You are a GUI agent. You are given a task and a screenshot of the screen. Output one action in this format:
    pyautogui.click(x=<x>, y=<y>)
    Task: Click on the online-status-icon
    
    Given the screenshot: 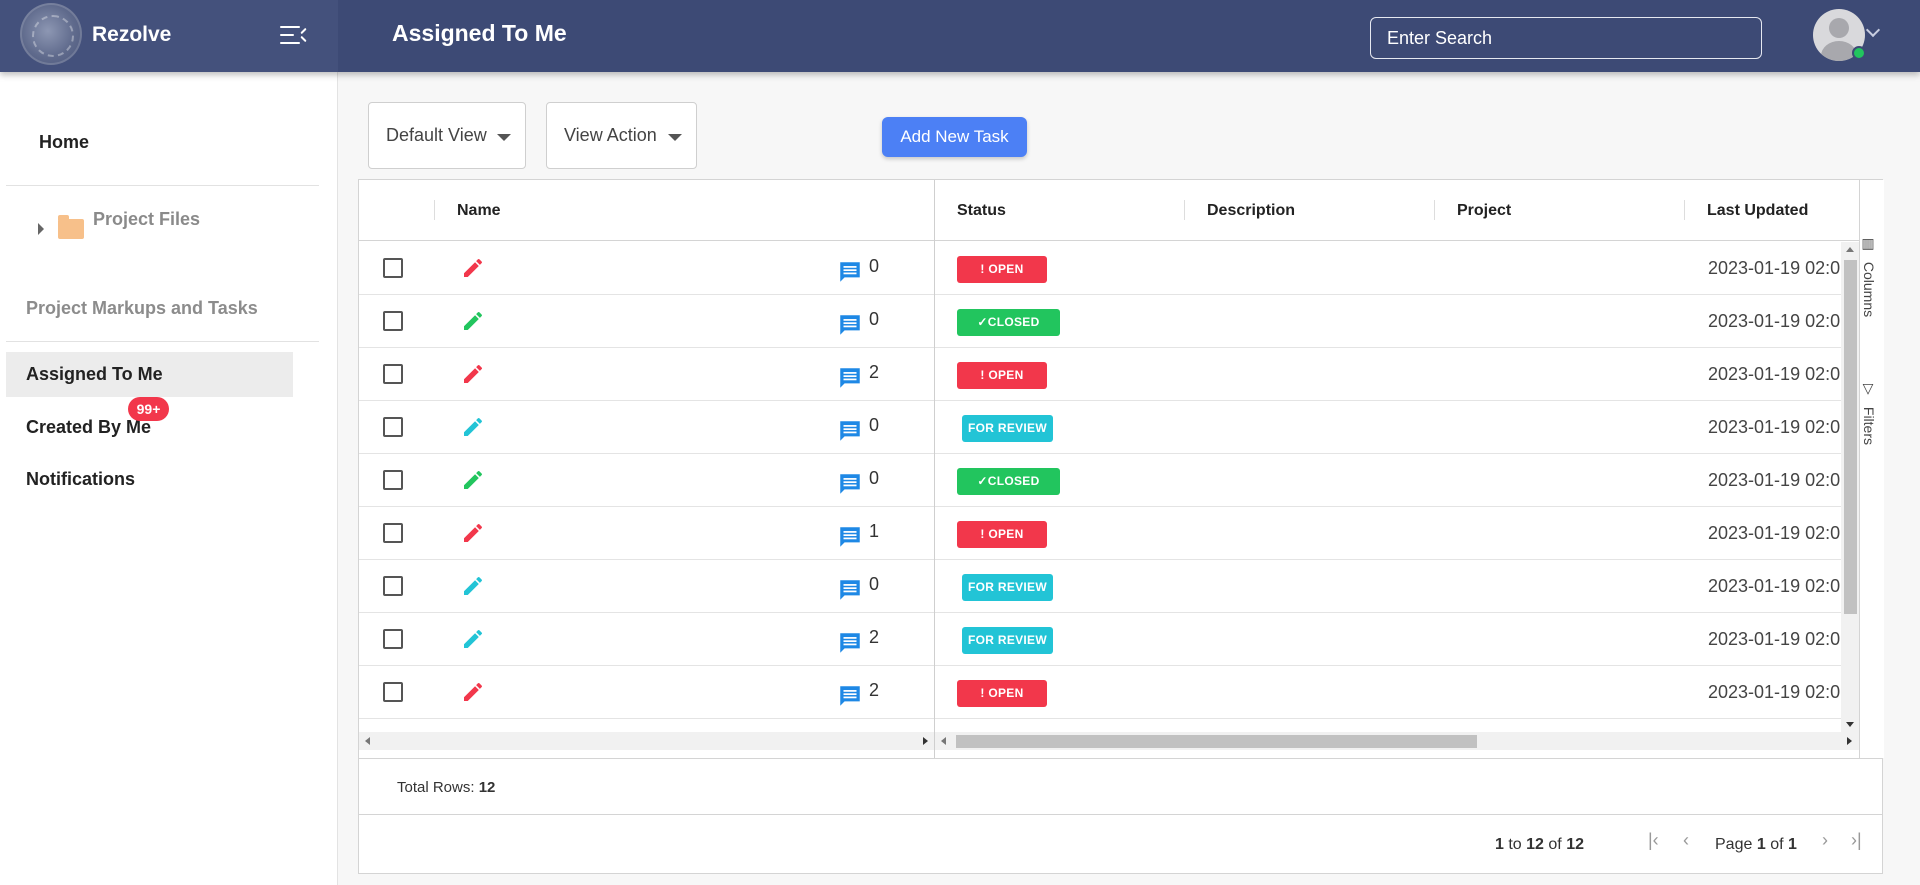 What is the action you would take?
    pyautogui.click(x=1859, y=53)
    